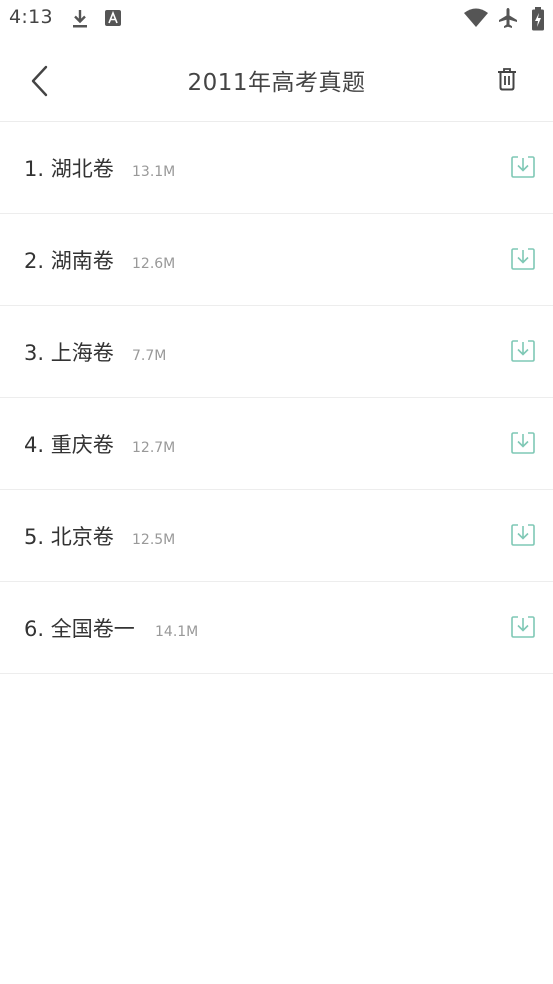 This screenshot has width=553, height=984. I want to click on header-bar: 2011年高考真题, so click(276, 81).